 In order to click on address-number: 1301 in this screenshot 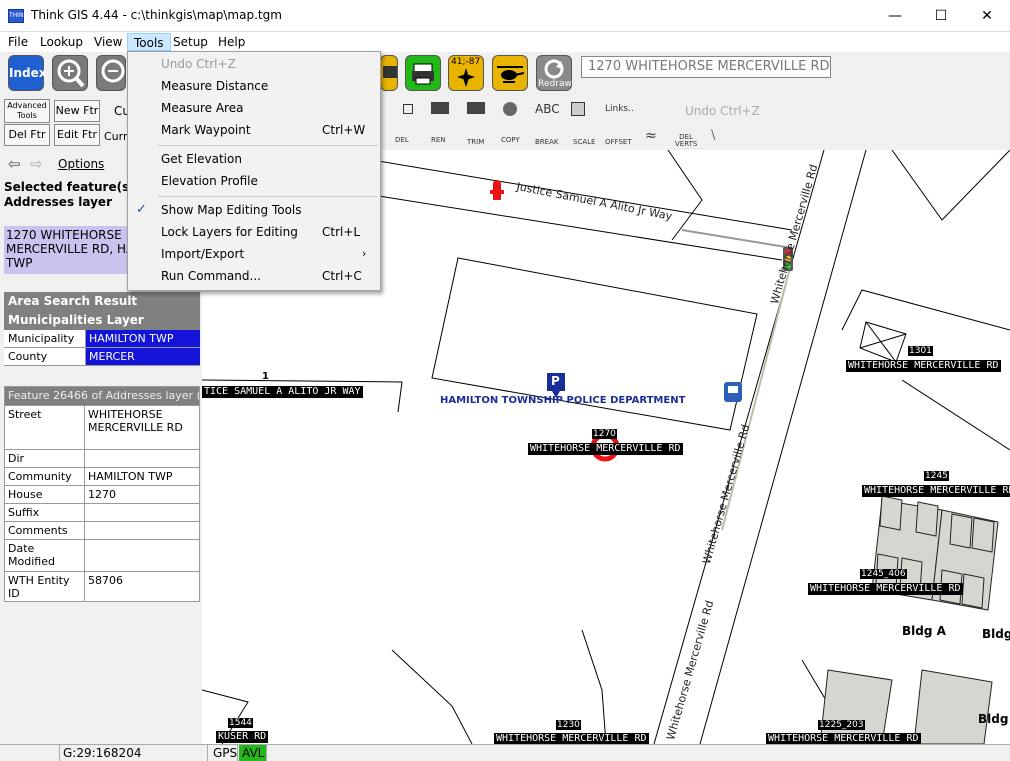, I will do `click(920, 351)`.